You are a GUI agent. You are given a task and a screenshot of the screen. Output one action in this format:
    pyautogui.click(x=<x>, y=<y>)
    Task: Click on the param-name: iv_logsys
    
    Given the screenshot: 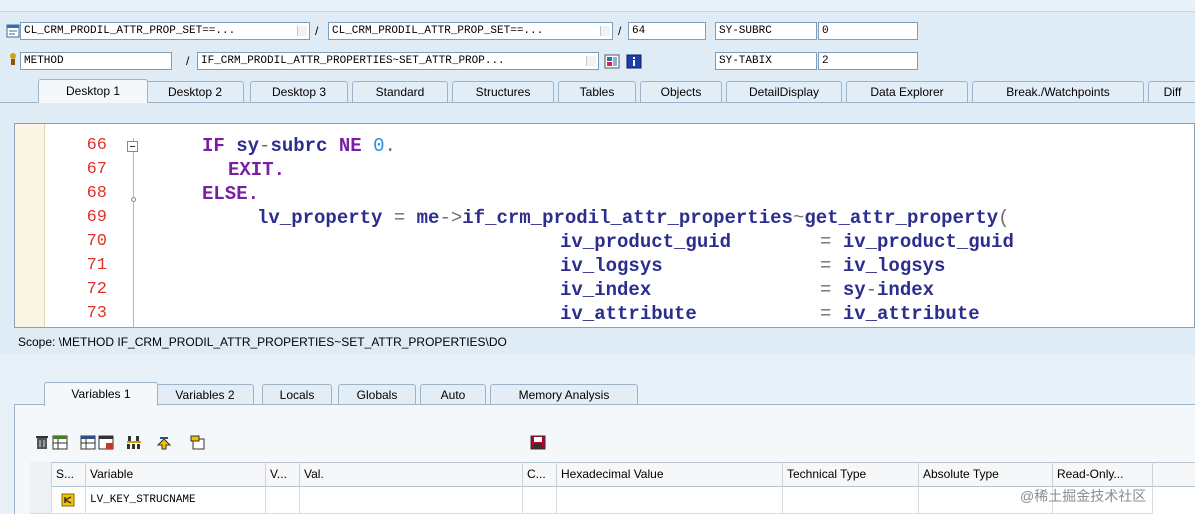 What is the action you would take?
    pyautogui.click(x=611, y=266)
    